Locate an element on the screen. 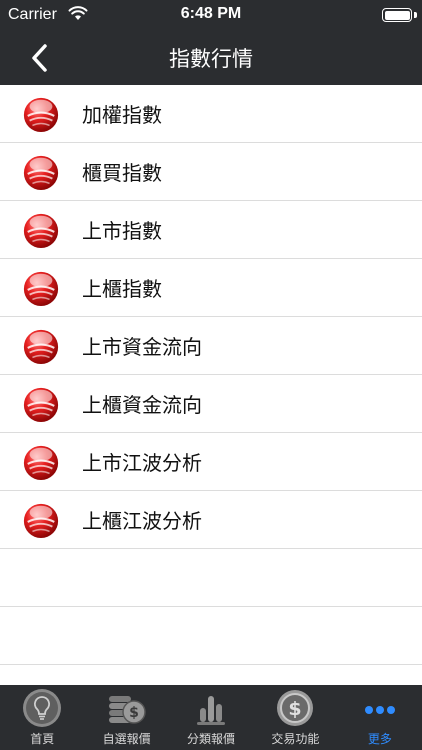 The width and height of the screenshot is (422, 750). list-item: 上櫃指數 is located at coordinates (211, 288).